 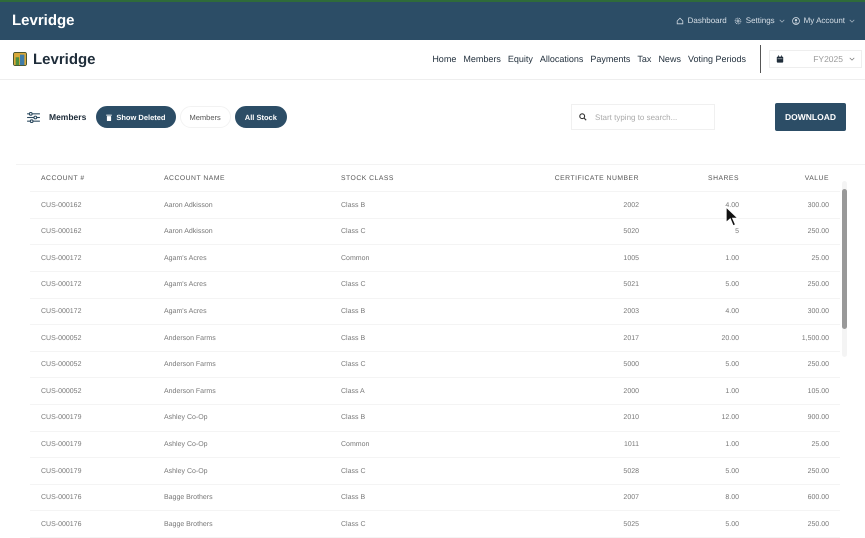 What do you see at coordinates (759, 21) in the screenshot?
I see `top-link: Settings` at bounding box center [759, 21].